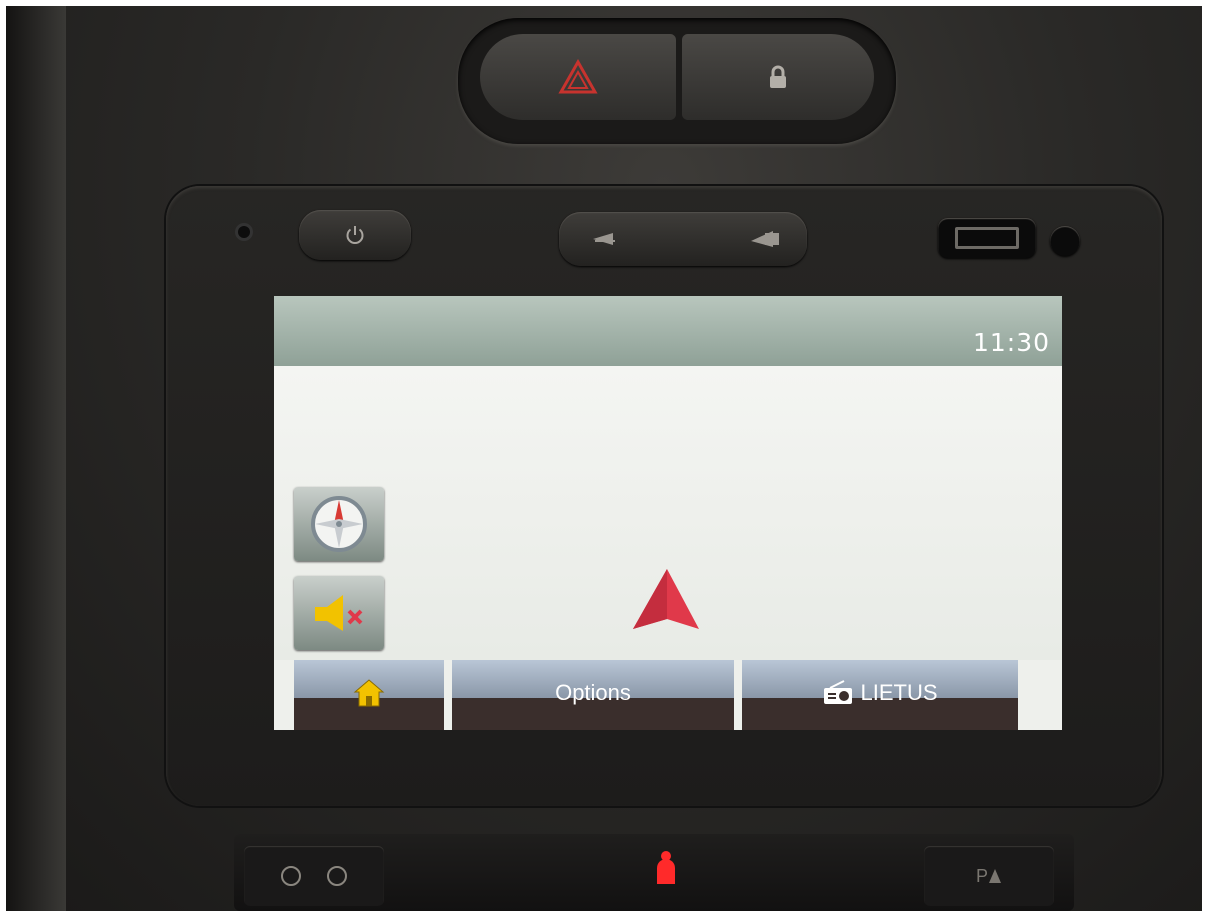 The image size is (1207, 911). I want to click on tab-radio: LIETUS, so click(880, 695).